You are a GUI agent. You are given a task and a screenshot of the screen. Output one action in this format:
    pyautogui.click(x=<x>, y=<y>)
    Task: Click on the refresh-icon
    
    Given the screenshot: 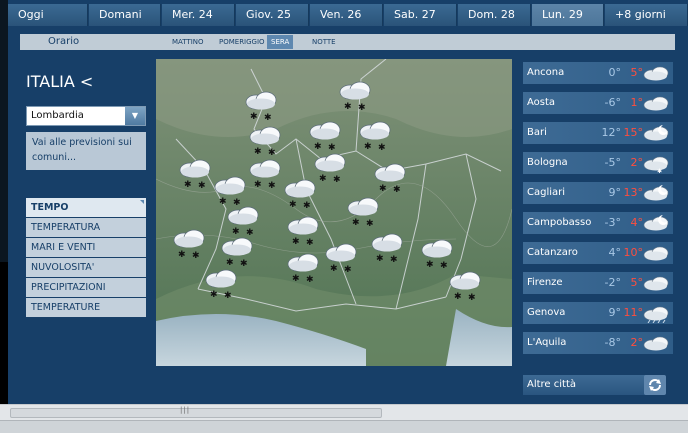 What is the action you would take?
    pyautogui.click(x=655, y=385)
    